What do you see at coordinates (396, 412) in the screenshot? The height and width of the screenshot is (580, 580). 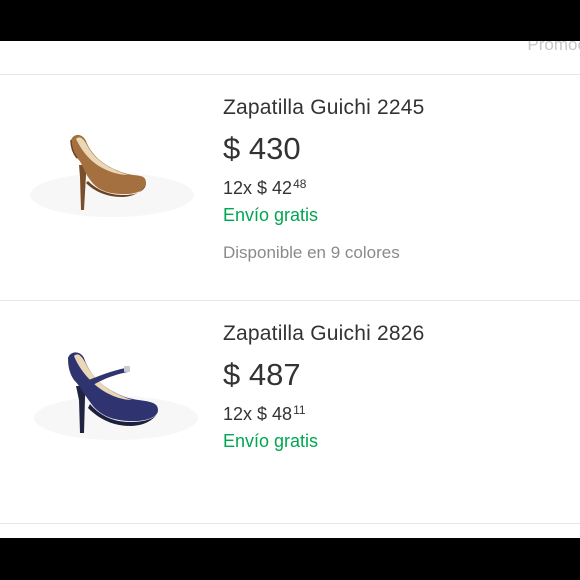 I see `product-installments: 12x $ 4811` at bounding box center [396, 412].